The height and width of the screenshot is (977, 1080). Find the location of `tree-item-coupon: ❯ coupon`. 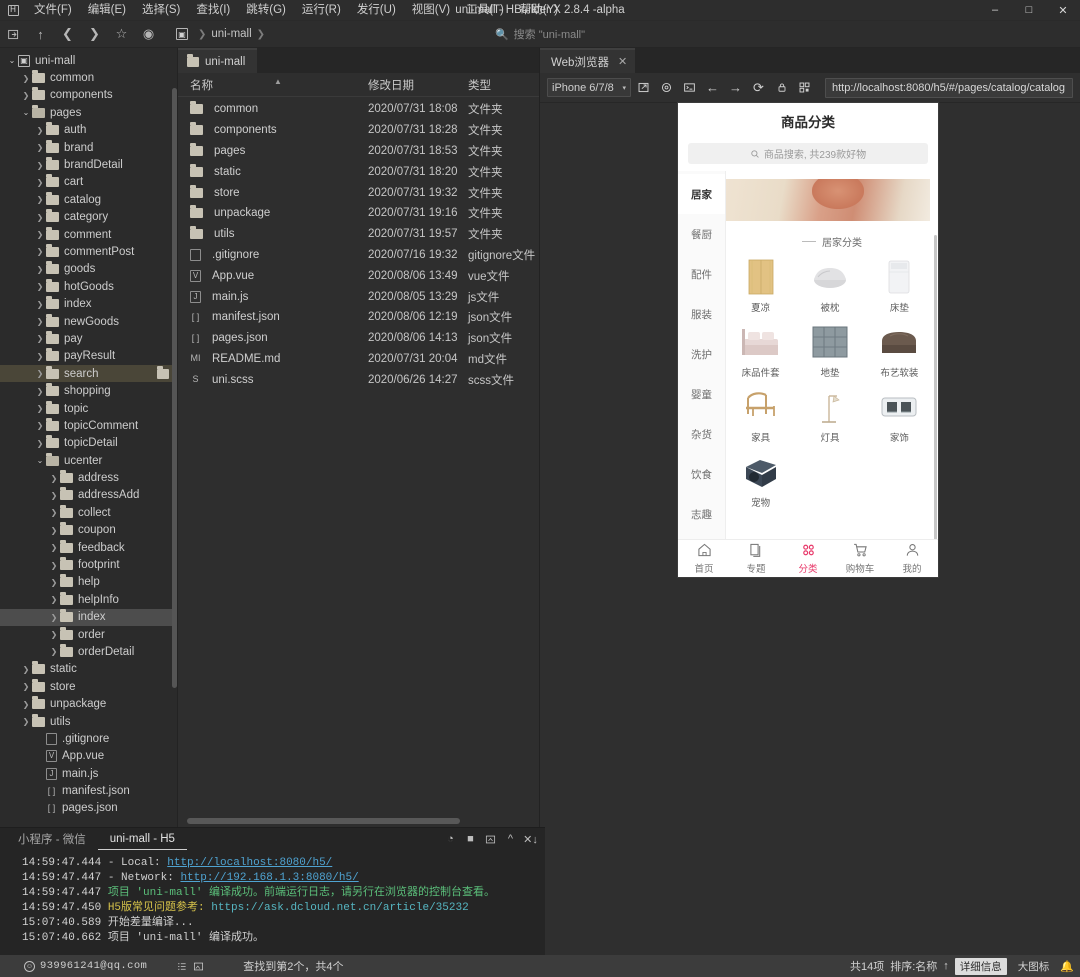

tree-item-coupon: ❯ coupon is located at coordinates (88, 530).